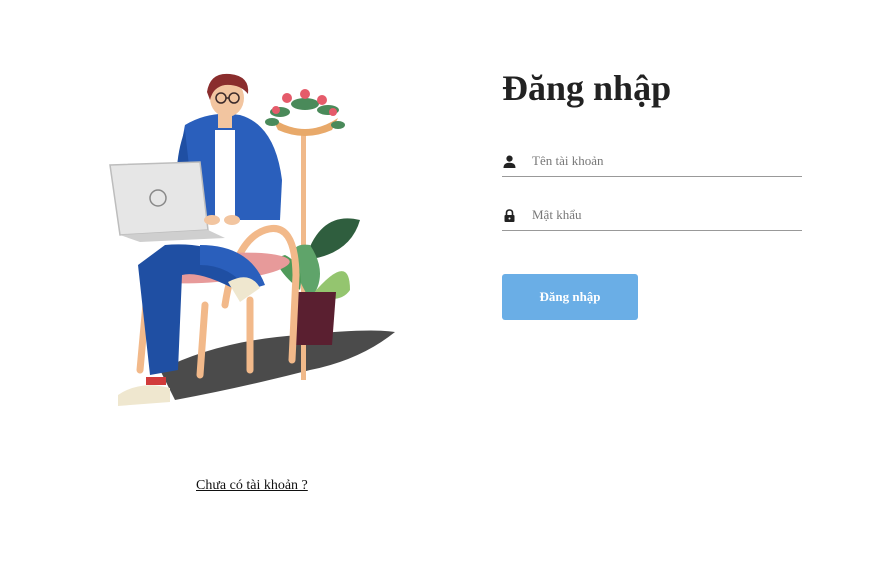 The image size is (879, 574). I want to click on username-input, so click(667, 161).